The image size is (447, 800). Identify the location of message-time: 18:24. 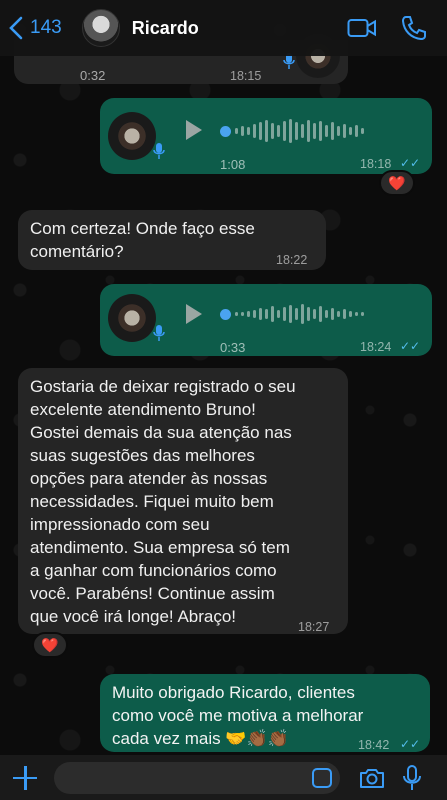
(376, 347).